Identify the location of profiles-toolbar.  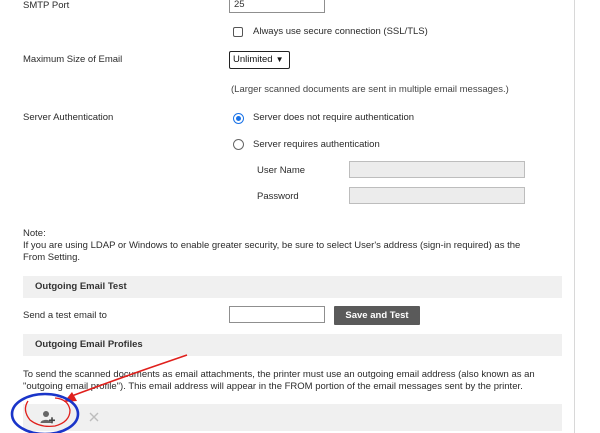
(292, 417).